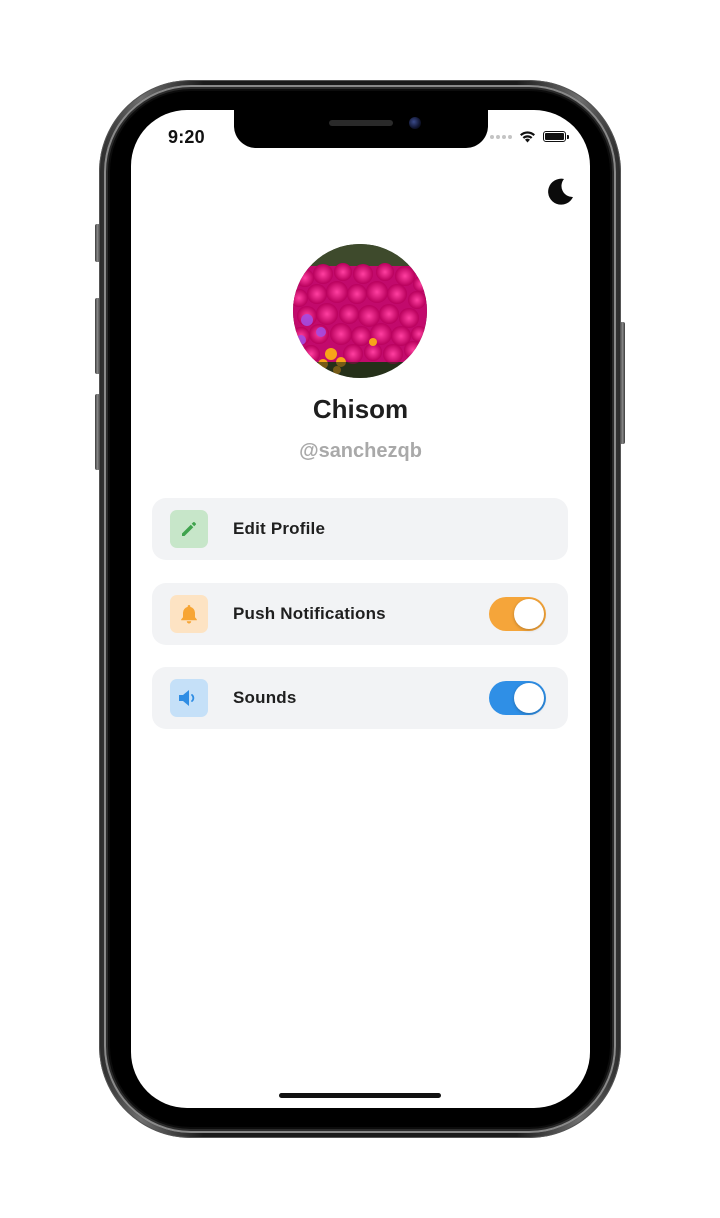 Image resolution: width=720 pixels, height=1218 pixels. Describe the element at coordinates (361, 129) in the screenshot. I see `notch` at that location.